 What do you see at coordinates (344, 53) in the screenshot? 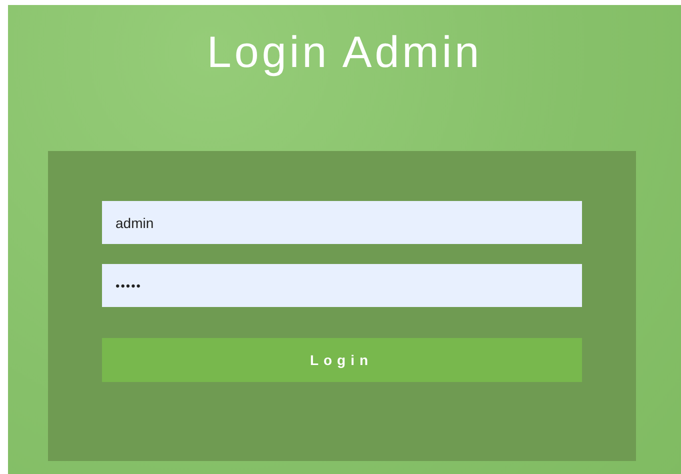
I see `page-title: Login Admin` at bounding box center [344, 53].